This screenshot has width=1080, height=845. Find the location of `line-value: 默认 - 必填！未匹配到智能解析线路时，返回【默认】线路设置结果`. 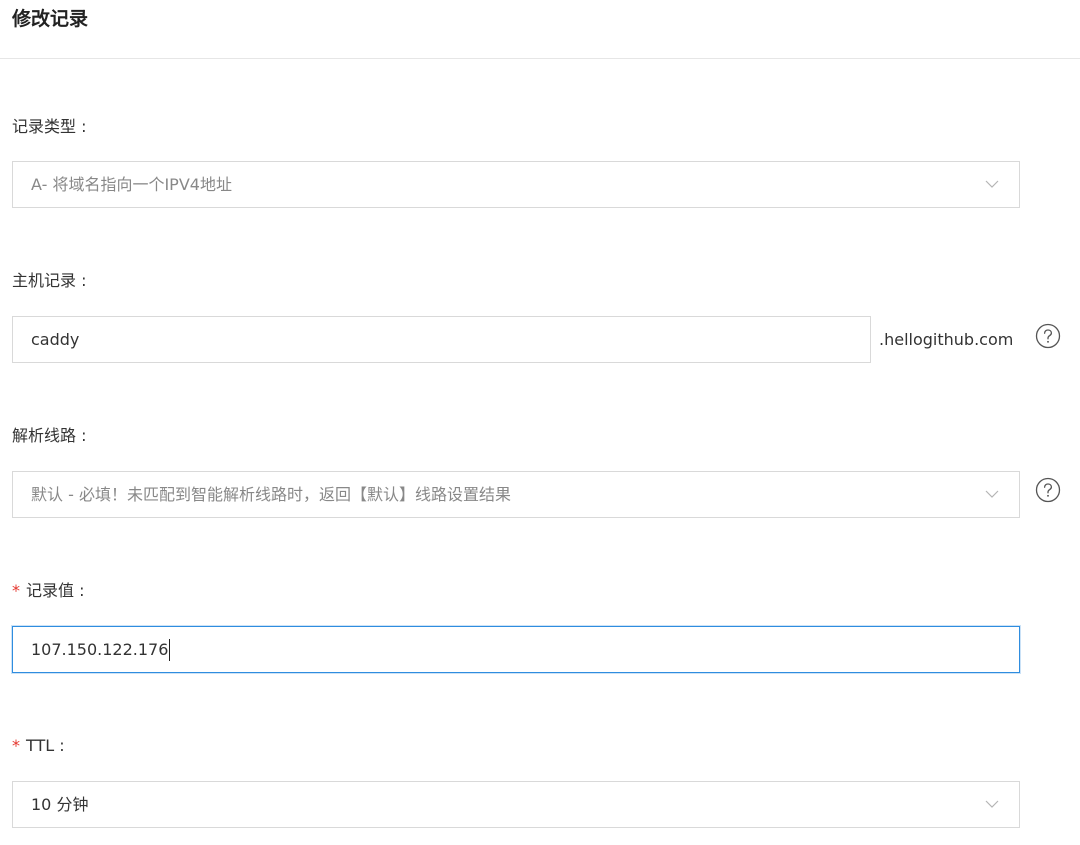

line-value: 默认 - 必填！未匹配到智能解析线路时，返回【默认】线路设置结果 is located at coordinates (271, 494).